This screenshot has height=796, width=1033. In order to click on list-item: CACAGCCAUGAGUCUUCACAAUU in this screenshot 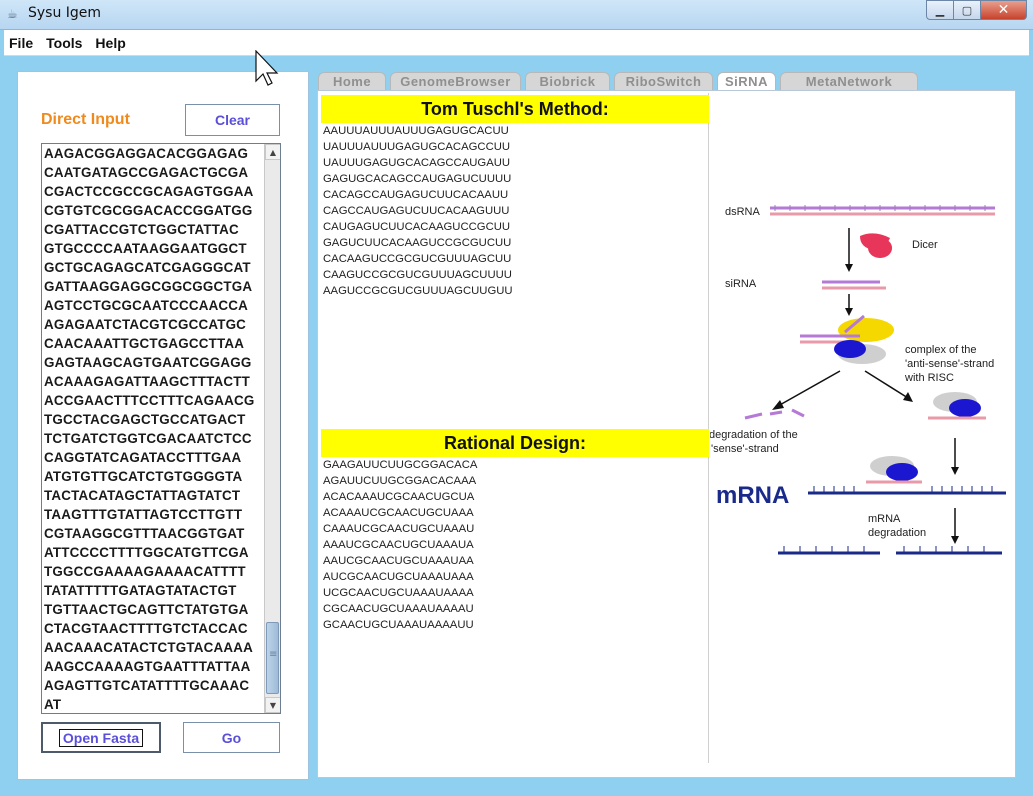, I will do `click(416, 195)`.